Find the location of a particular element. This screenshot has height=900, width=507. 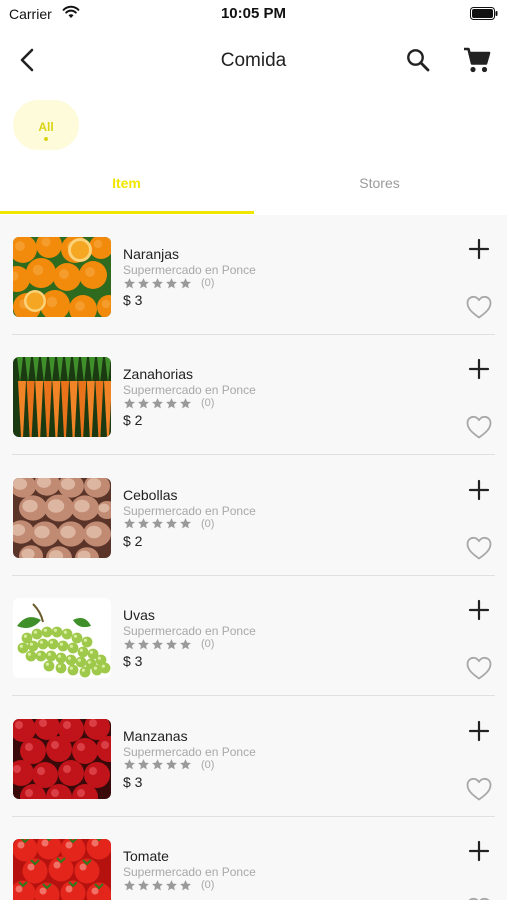

product-name: Uvas is located at coordinates (139, 615).